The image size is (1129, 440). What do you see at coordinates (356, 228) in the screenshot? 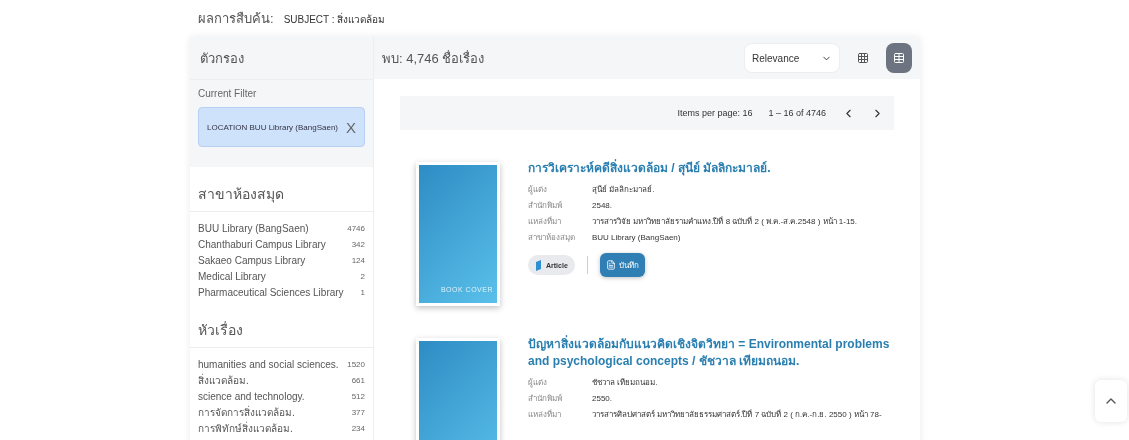
I see `facet-count: 4746` at bounding box center [356, 228].